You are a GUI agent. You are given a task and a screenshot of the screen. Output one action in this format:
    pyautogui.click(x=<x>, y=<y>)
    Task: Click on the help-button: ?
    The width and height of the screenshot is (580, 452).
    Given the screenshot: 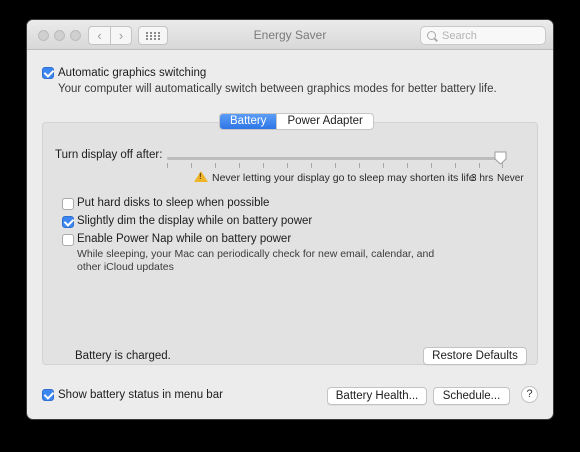 What is the action you would take?
    pyautogui.click(x=529, y=394)
    